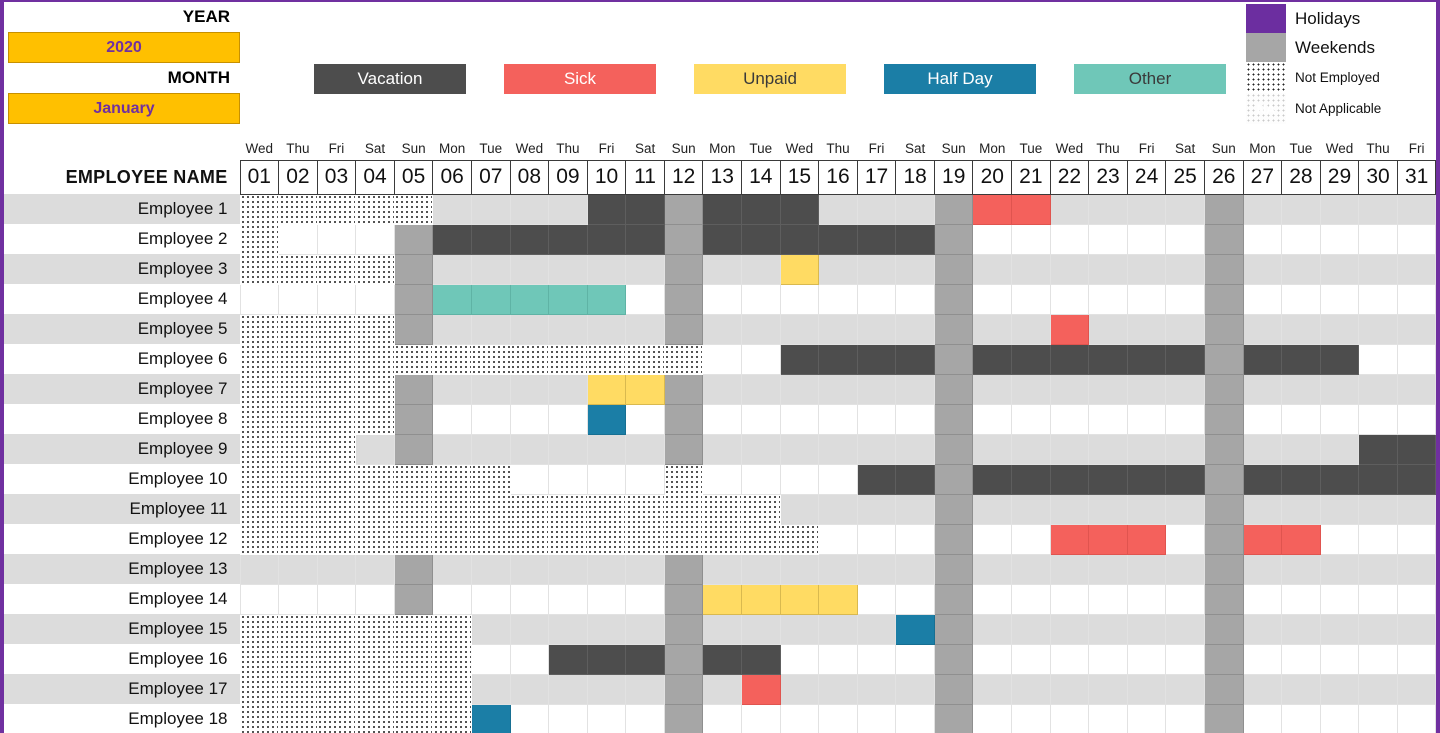 The image size is (1440, 733). What do you see at coordinates (1108, 239) in the screenshot?
I see `day-cell-23-empty` at bounding box center [1108, 239].